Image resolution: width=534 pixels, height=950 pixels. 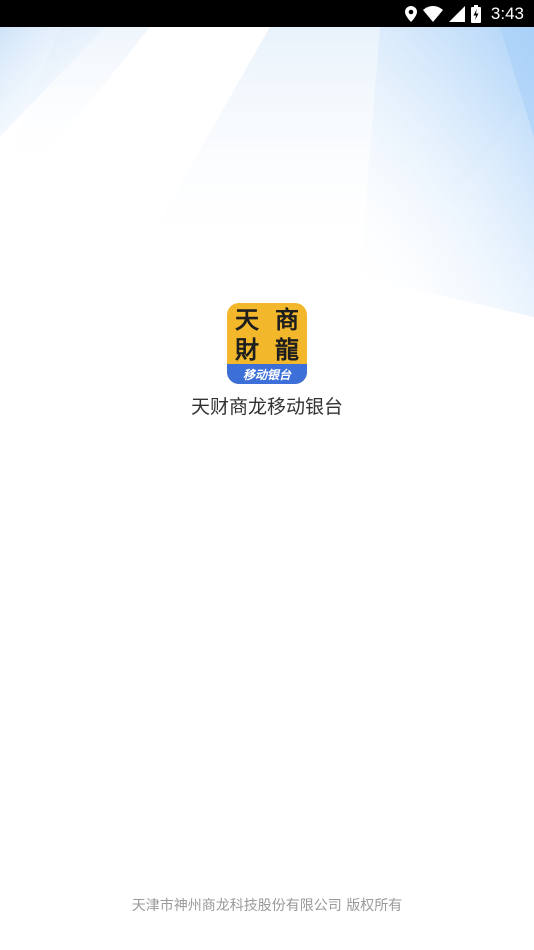 What do you see at coordinates (247, 319) in the screenshot?
I see `logo-glyph: 天` at bounding box center [247, 319].